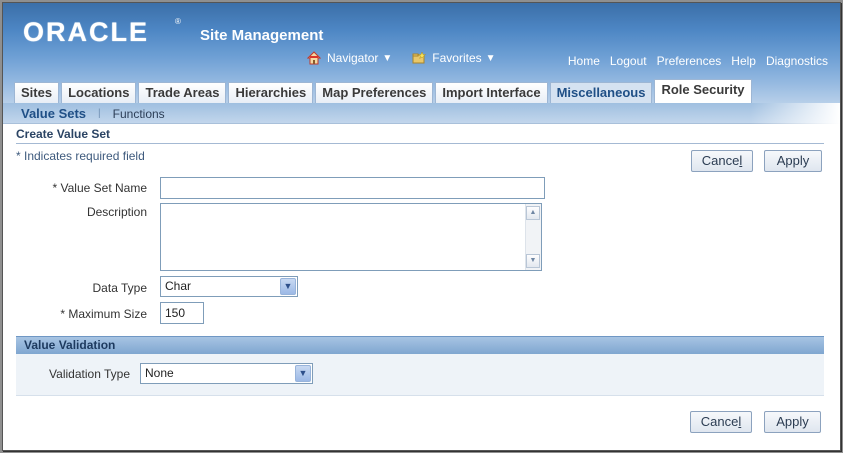  Describe the element at coordinates (533, 261) in the screenshot. I see `scroll-down-icon: ▼` at that location.